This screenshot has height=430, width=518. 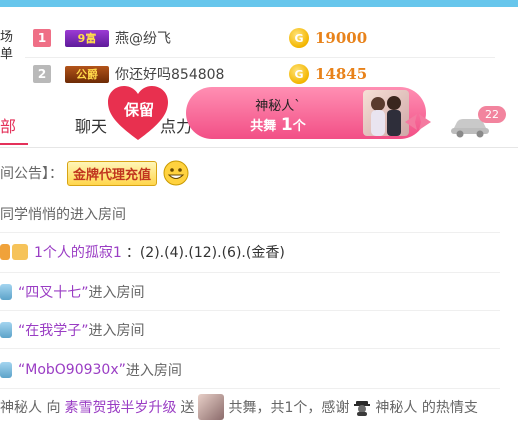 I want to click on chat-username: 1个人的孤寂1, so click(x=78, y=252).